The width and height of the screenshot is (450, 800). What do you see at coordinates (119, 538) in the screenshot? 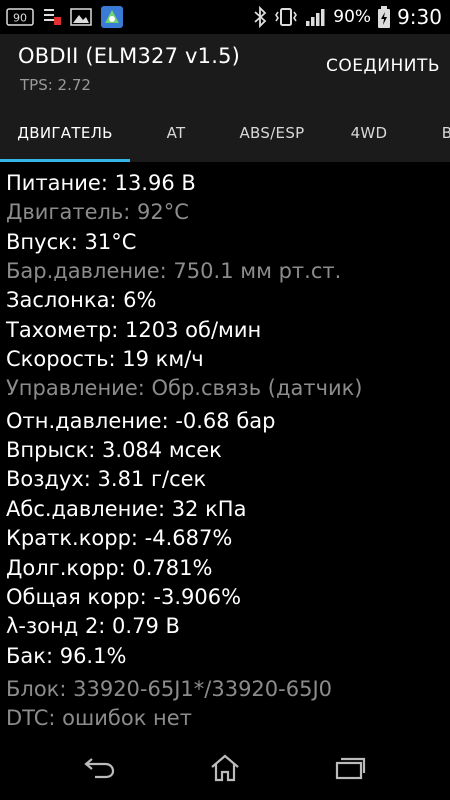
I see `param-short-term-trim: Кратк.корр: -4.687%` at bounding box center [119, 538].